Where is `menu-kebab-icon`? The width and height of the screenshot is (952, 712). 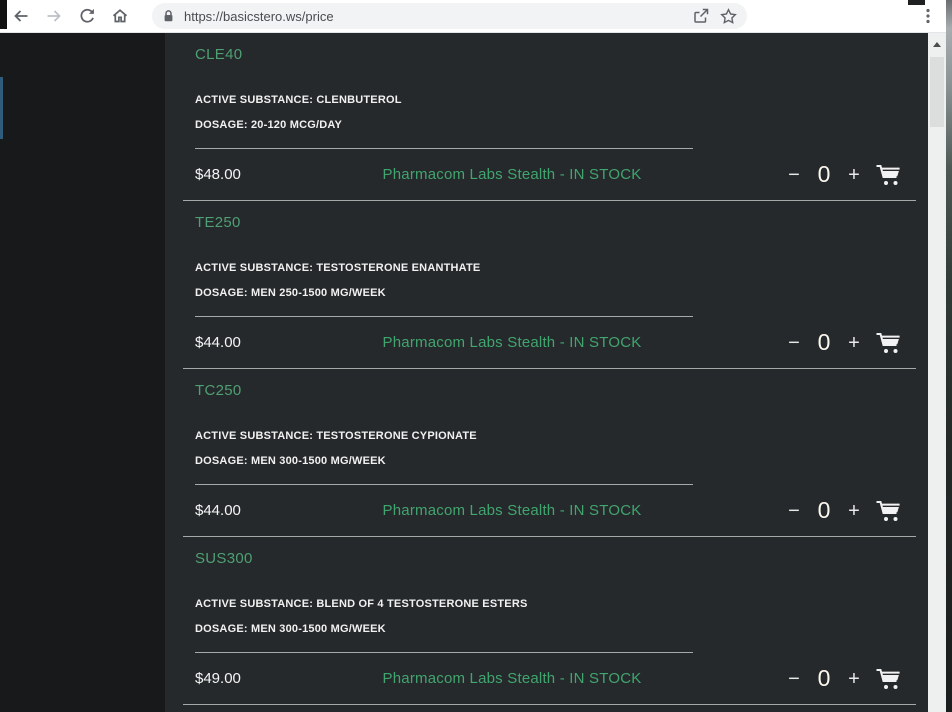
menu-kebab-icon is located at coordinates (928, 16).